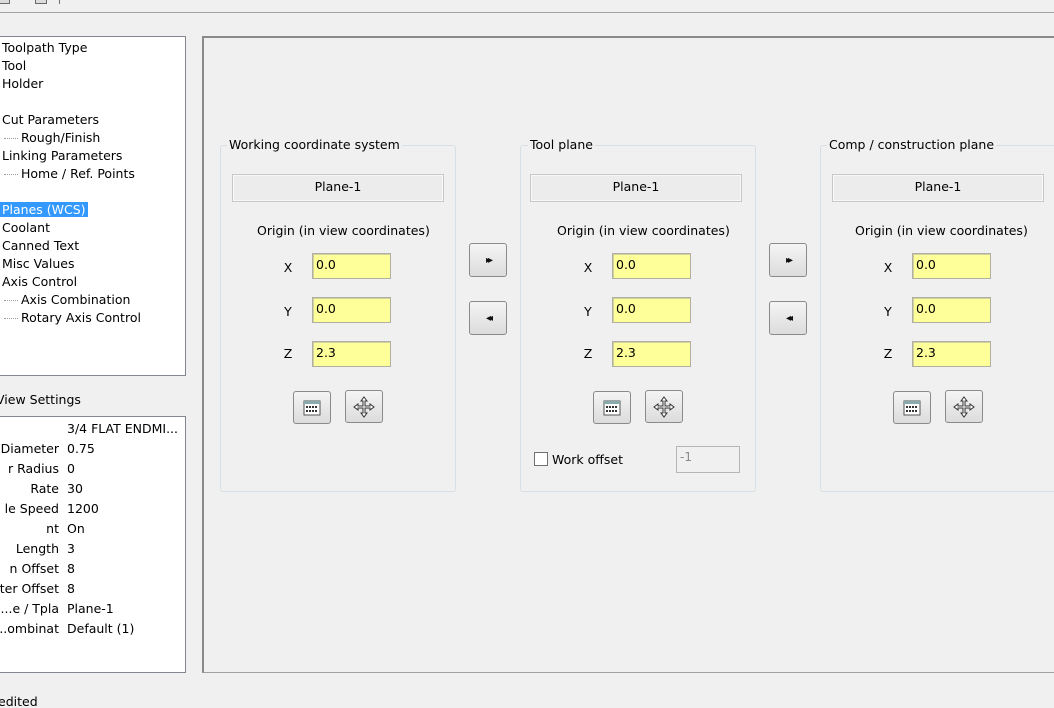 This screenshot has width=1054, height=708. I want to click on comp-x-label: X, so click(888, 267).